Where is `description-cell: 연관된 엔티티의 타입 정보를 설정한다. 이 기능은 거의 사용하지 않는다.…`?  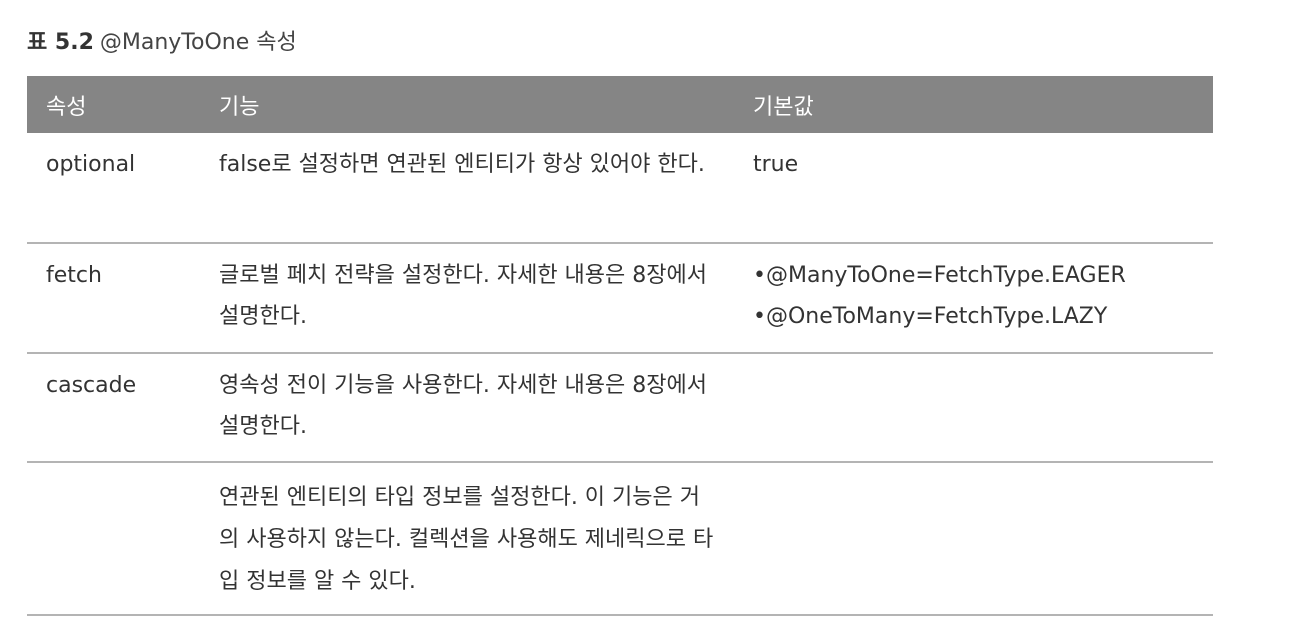 description-cell: 연관된 엔티티의 타입 정보를 설정한다. 이 기능은 거의 사용하지 않는다.… is located at coordinates (465, 539).